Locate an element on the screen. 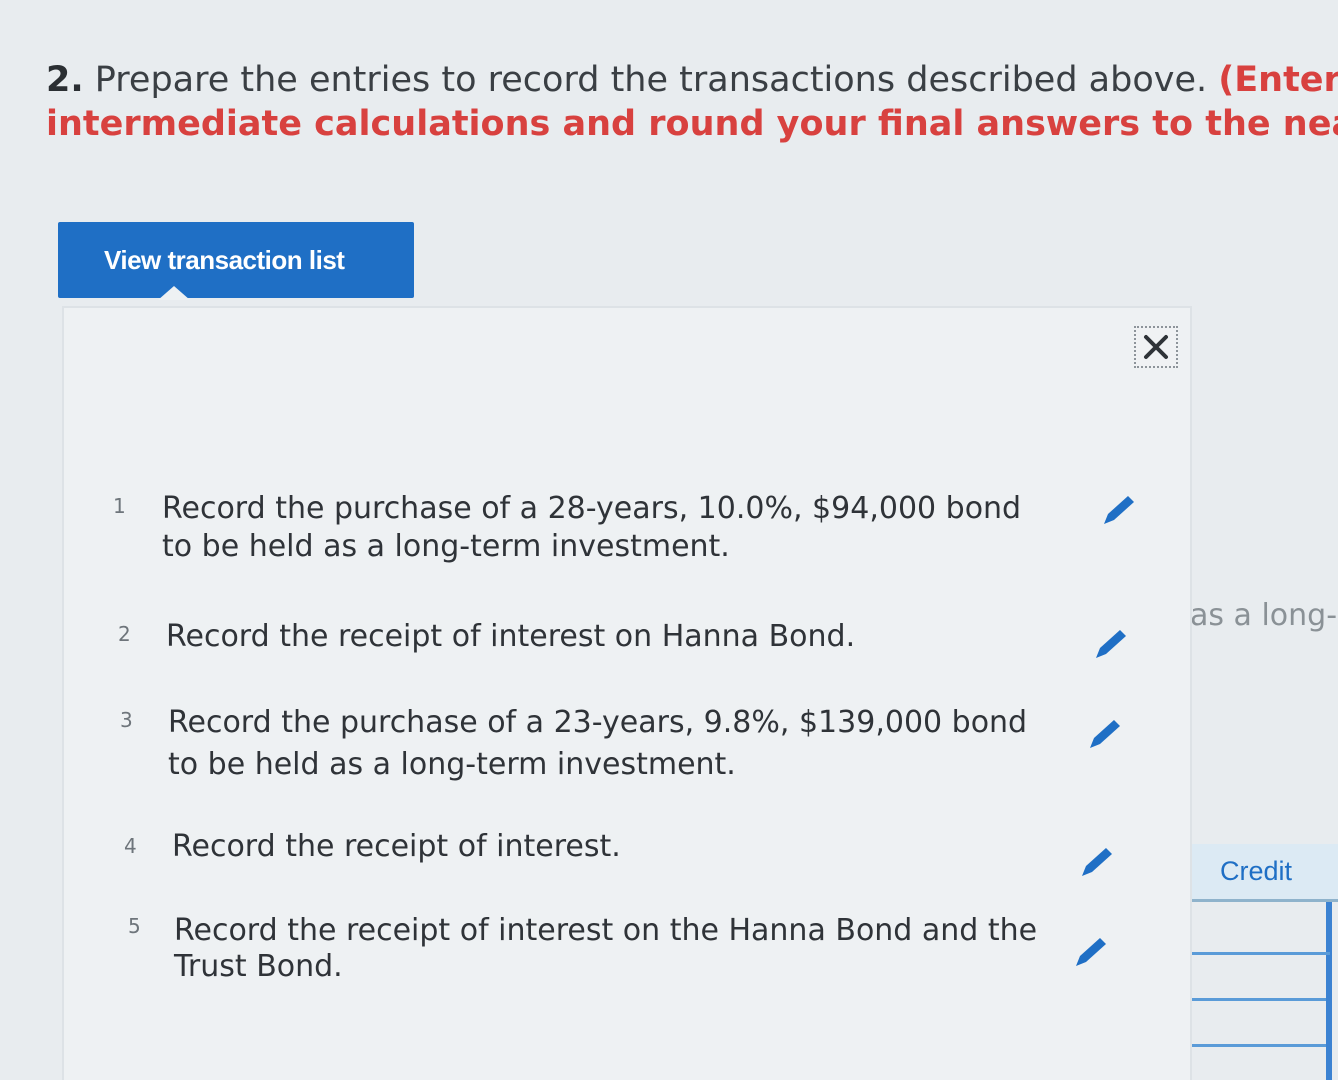 The height and width of the screenshot is (1080, 1338). transaction-text: Trust Bond. is located at coordinates (258, 966).